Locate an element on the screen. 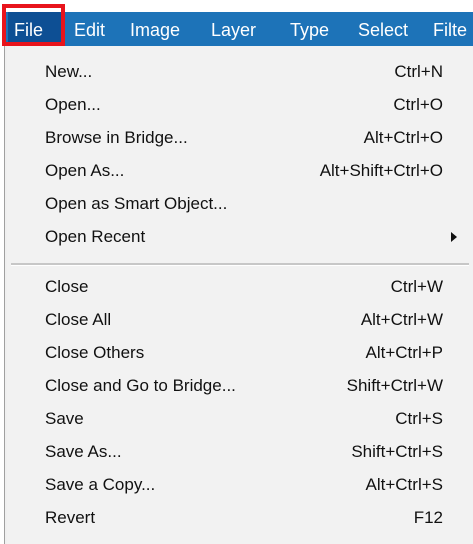  menu-select: Select is located at coordinates (383, 29).